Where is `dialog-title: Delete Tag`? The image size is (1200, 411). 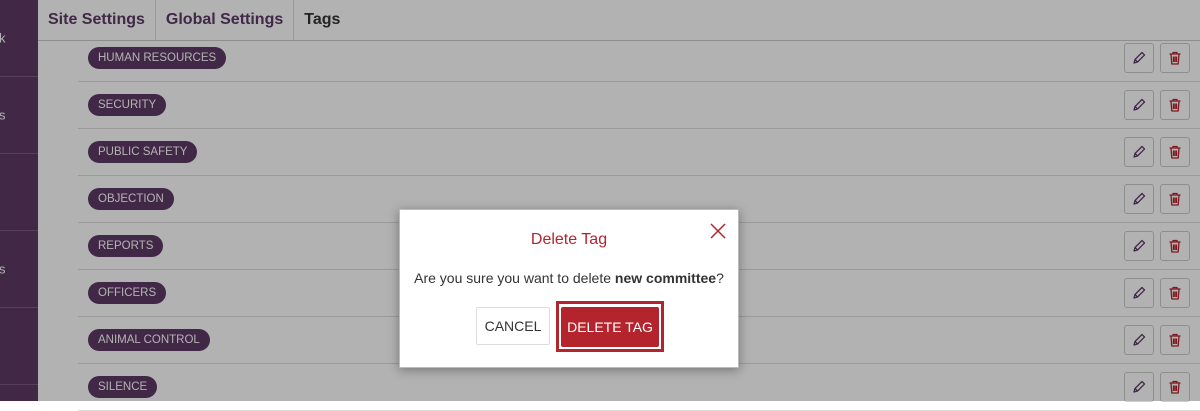 dialog-title: Delete Tag is located at coordinates (569, 239).